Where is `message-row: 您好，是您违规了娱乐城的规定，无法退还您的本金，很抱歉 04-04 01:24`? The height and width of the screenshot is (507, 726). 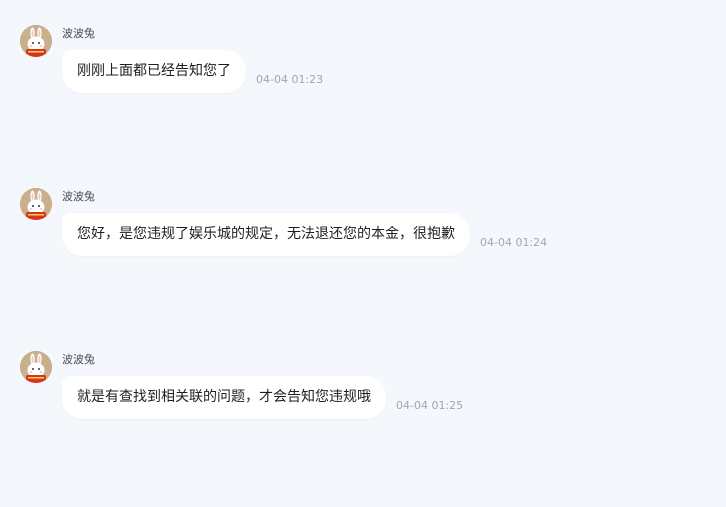 message-row: 您好，是您违规了娱乐城的规定，无法退还您的本金，很抱歉 04-04 01:24 is located at coordinates (304, 234).